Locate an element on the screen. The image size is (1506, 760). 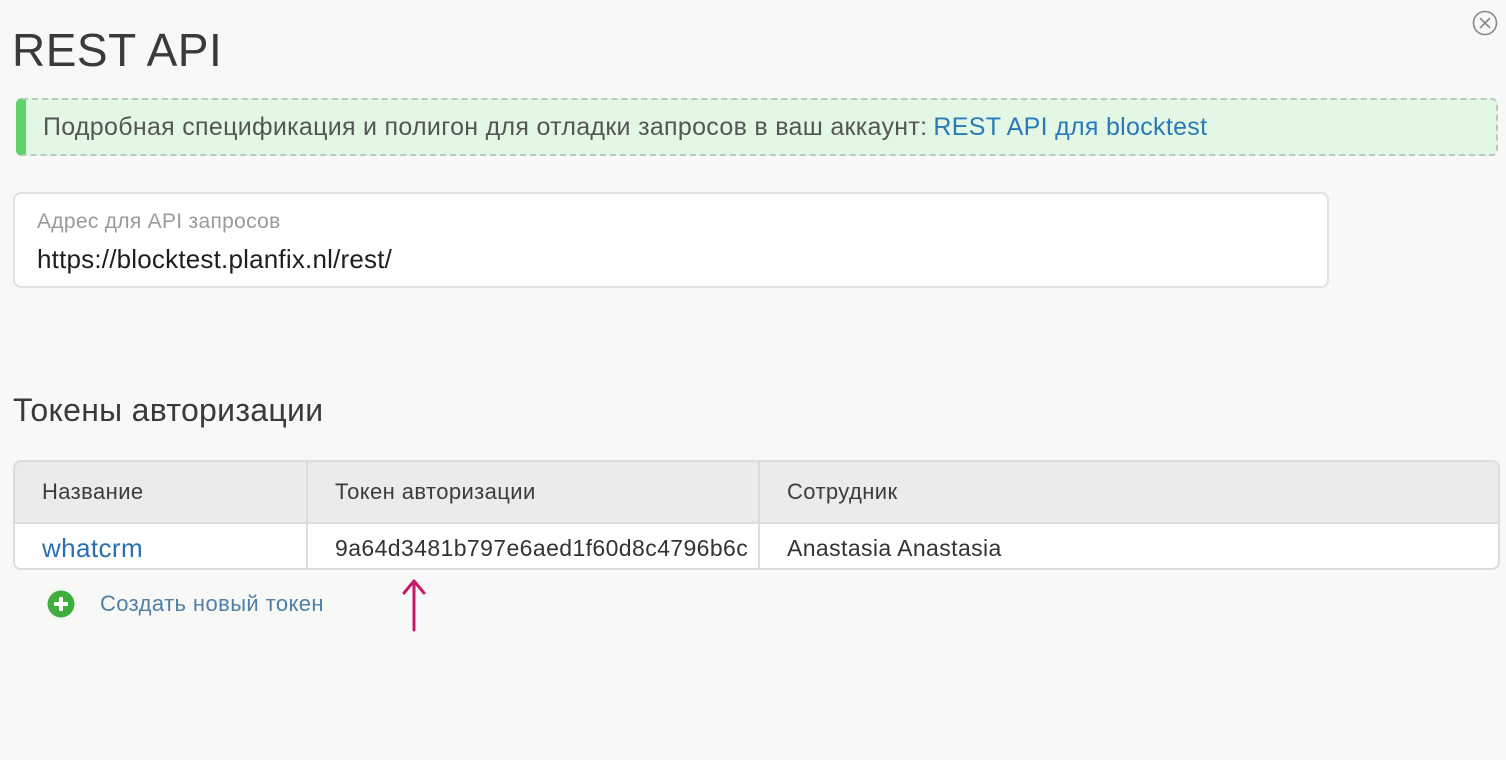
table-header: Название Токен авторизации Сотрудник is located at coordinates (756, 493).